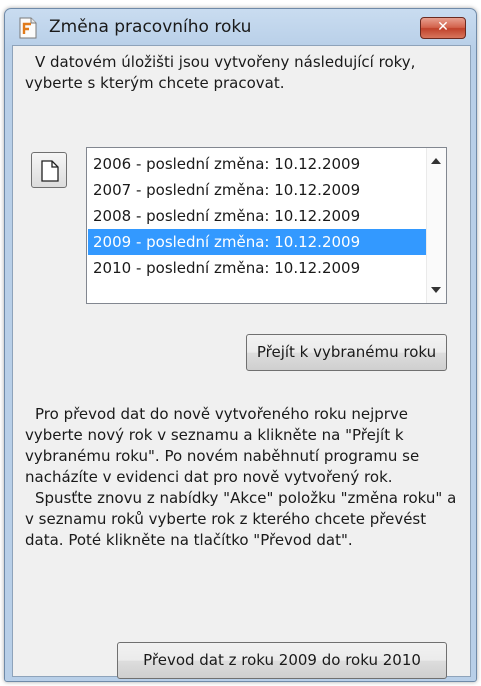 The width and height of the screenshot is (481, 686). I want to click on close-button: ✕, so click(443, 28).